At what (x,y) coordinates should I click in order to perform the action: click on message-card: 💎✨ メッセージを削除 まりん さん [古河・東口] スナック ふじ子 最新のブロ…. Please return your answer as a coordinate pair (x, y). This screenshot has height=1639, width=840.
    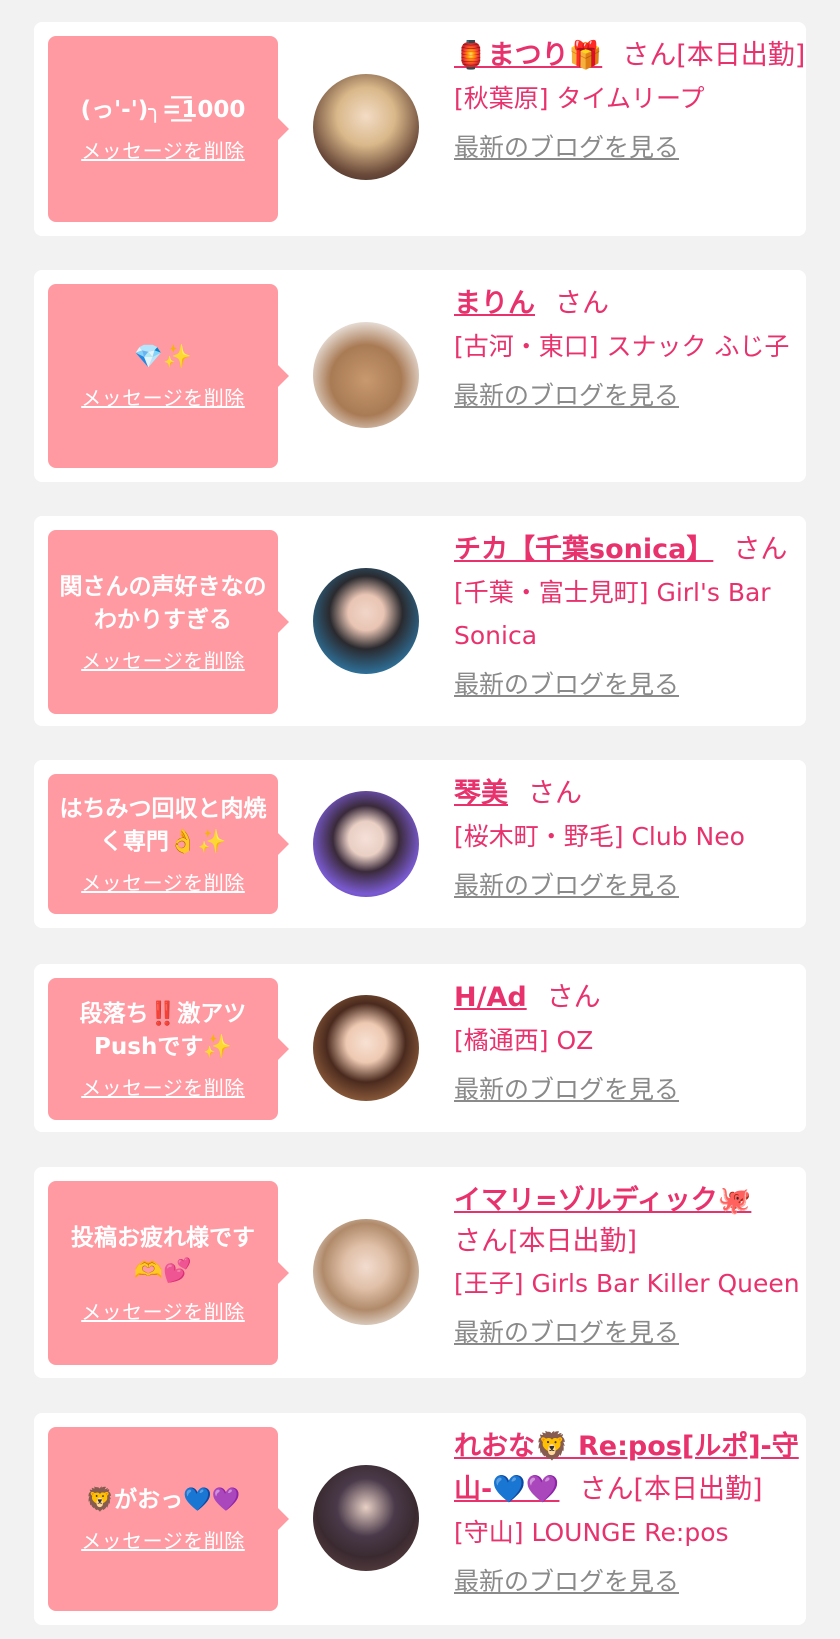
    Looking at the image, I should click on (420, 376).